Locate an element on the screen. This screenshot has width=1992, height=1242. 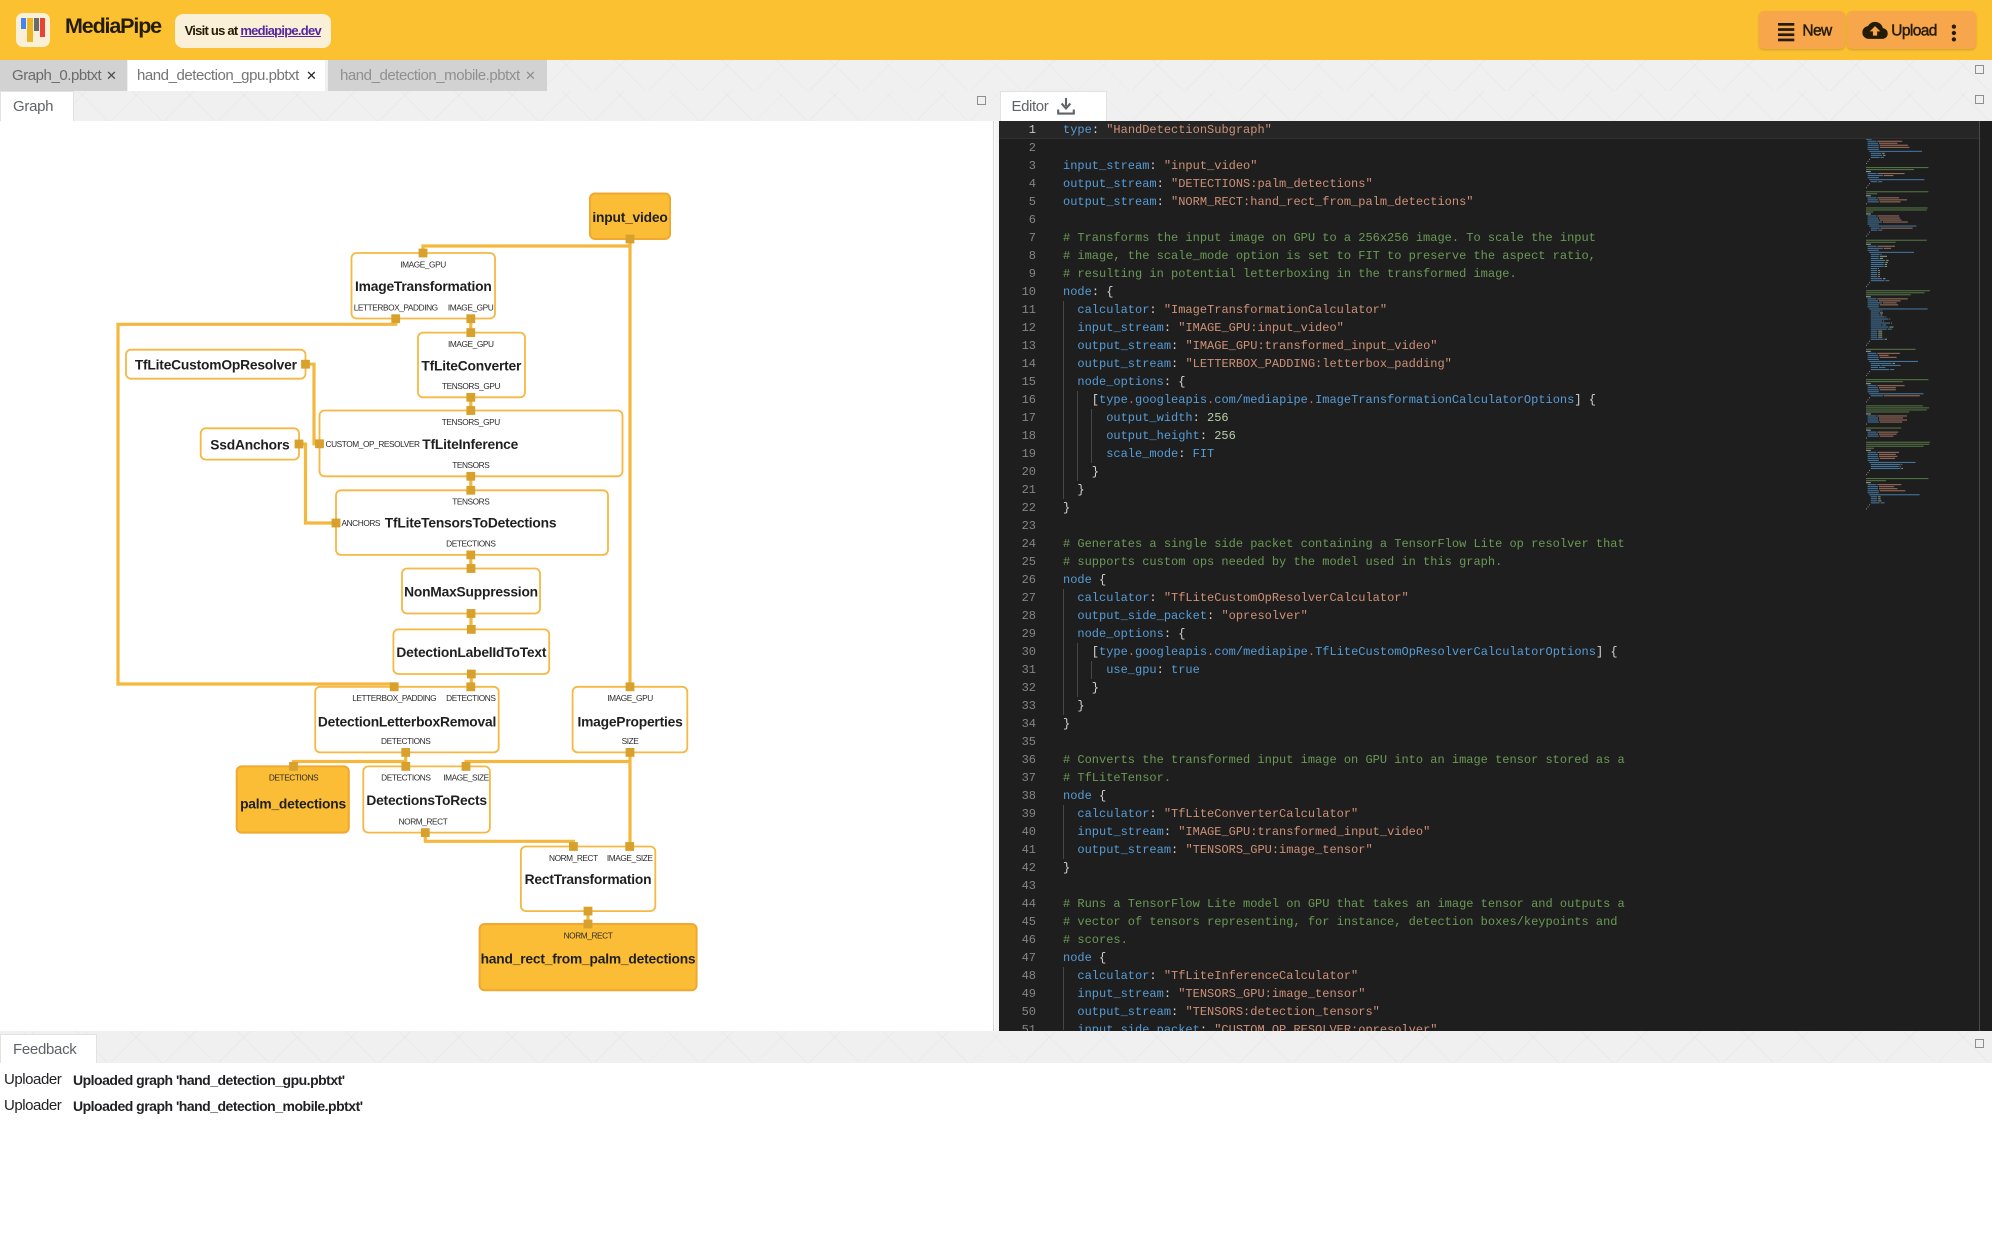
svg-text: SsdAnchors is located at coordinates (250, 444).